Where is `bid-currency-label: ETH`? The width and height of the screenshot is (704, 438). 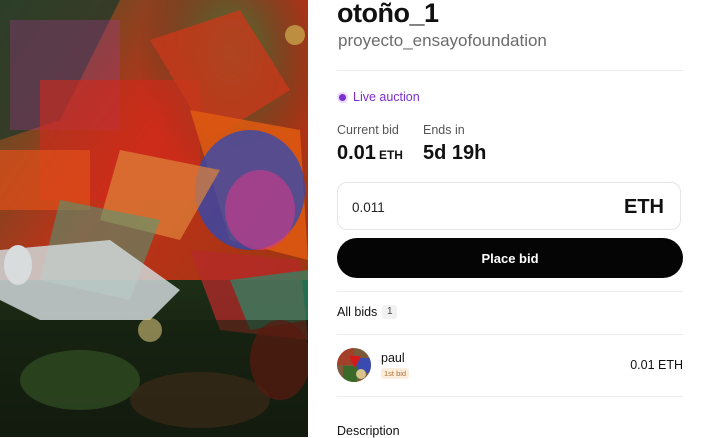 bid-currency-label: ETH is located at coordinates (644, 207).